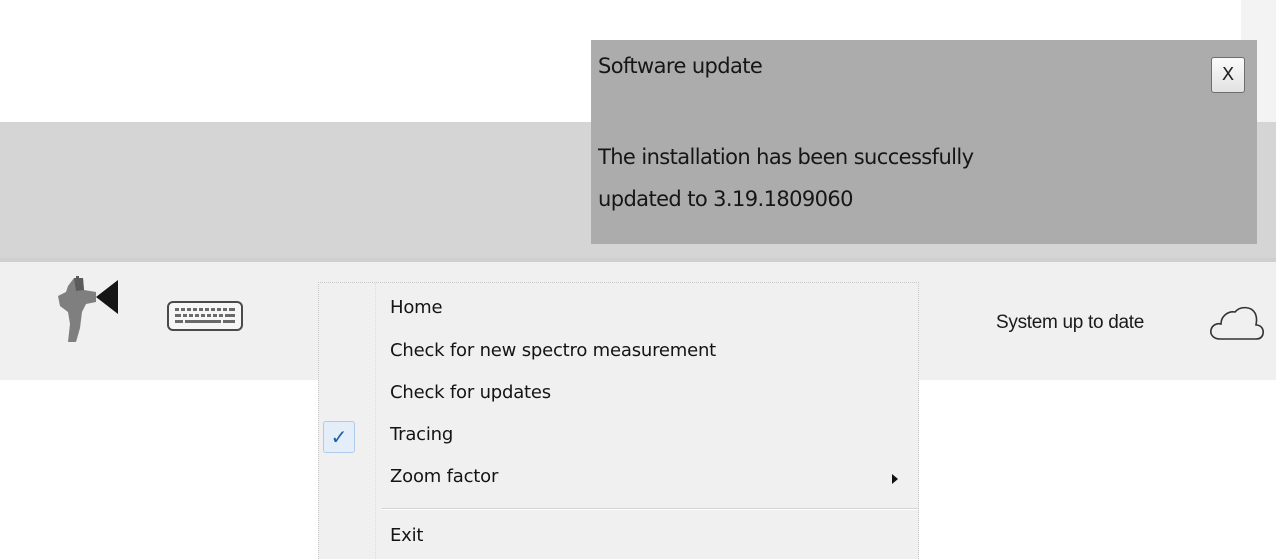 The height and width of the screenshot is (559, 1276). What do you see at coordinates (726, 199) in the screenshot?
I see `notification-message-line: updated to 3.19.1809060` at bounding box center [726, 199].